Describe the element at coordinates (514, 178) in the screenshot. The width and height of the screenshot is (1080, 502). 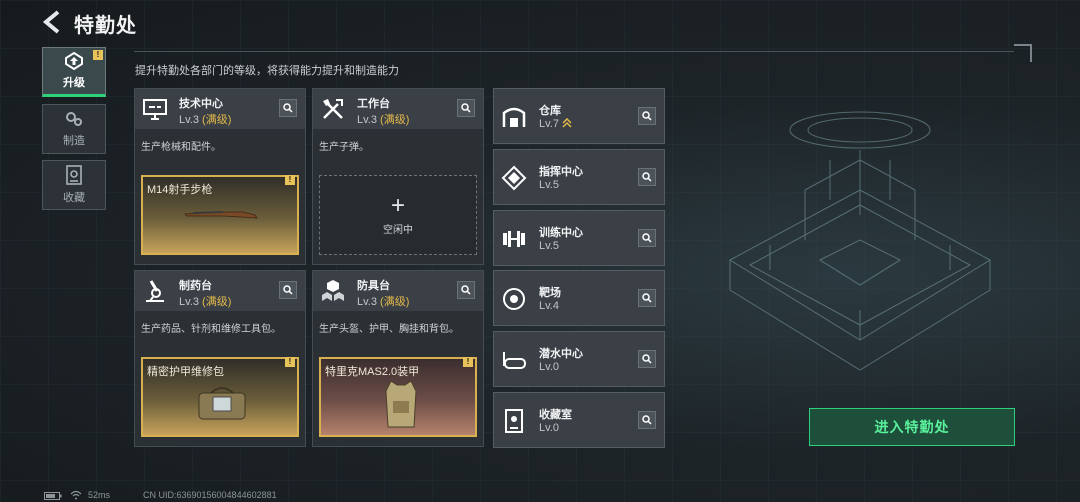
I see `command-center-icon` at that location.